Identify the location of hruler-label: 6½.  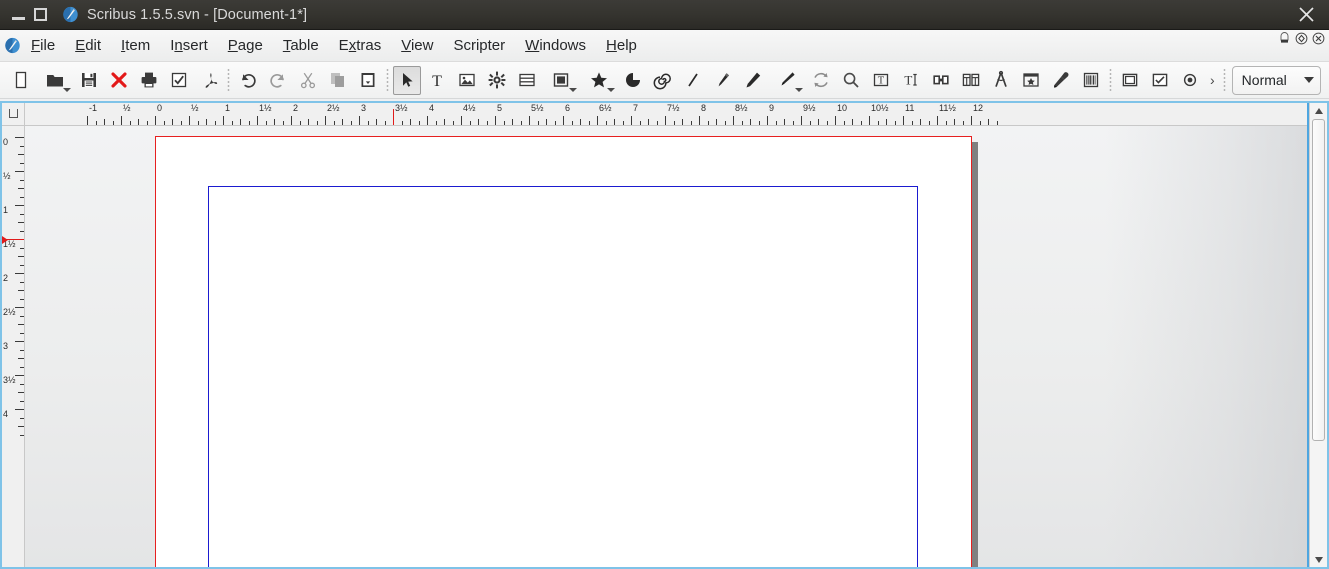
(605, 108).